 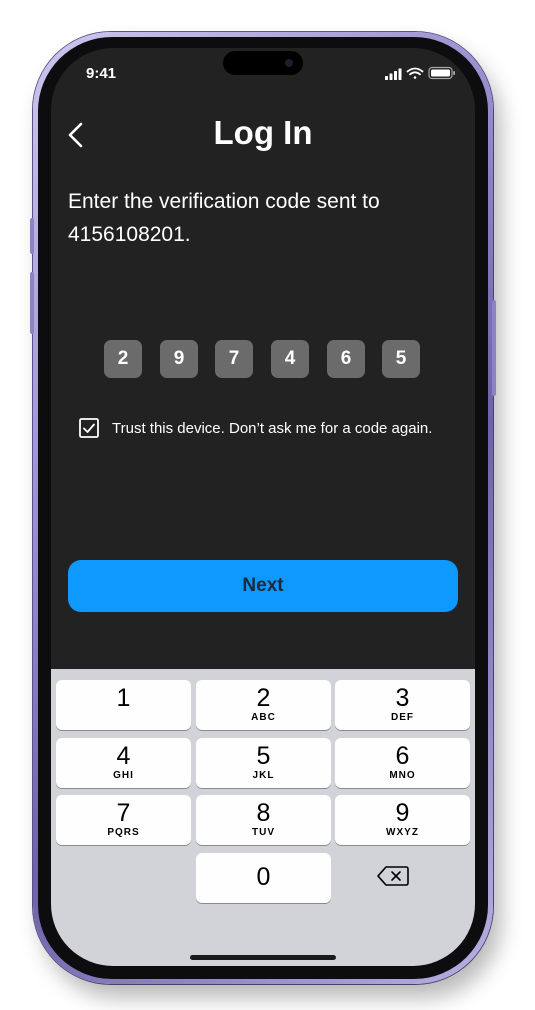 I want to click on battery-icon, so click(x=441, y=73).